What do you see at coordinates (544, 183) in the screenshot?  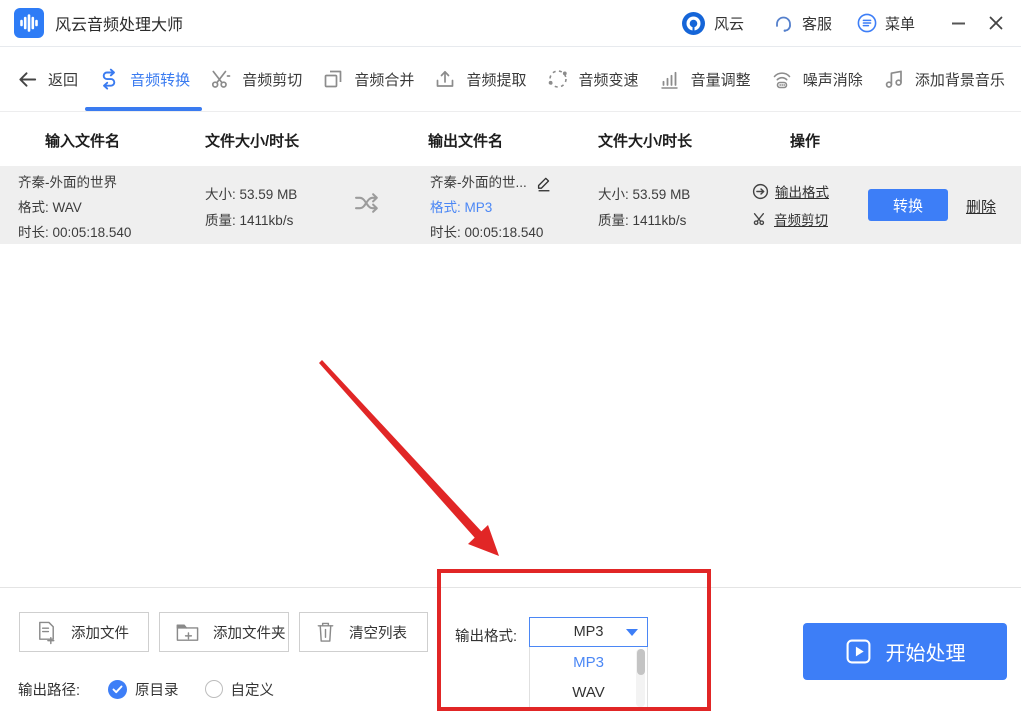 I see `edit-pencil-icon` at bounding box center [544, 183].